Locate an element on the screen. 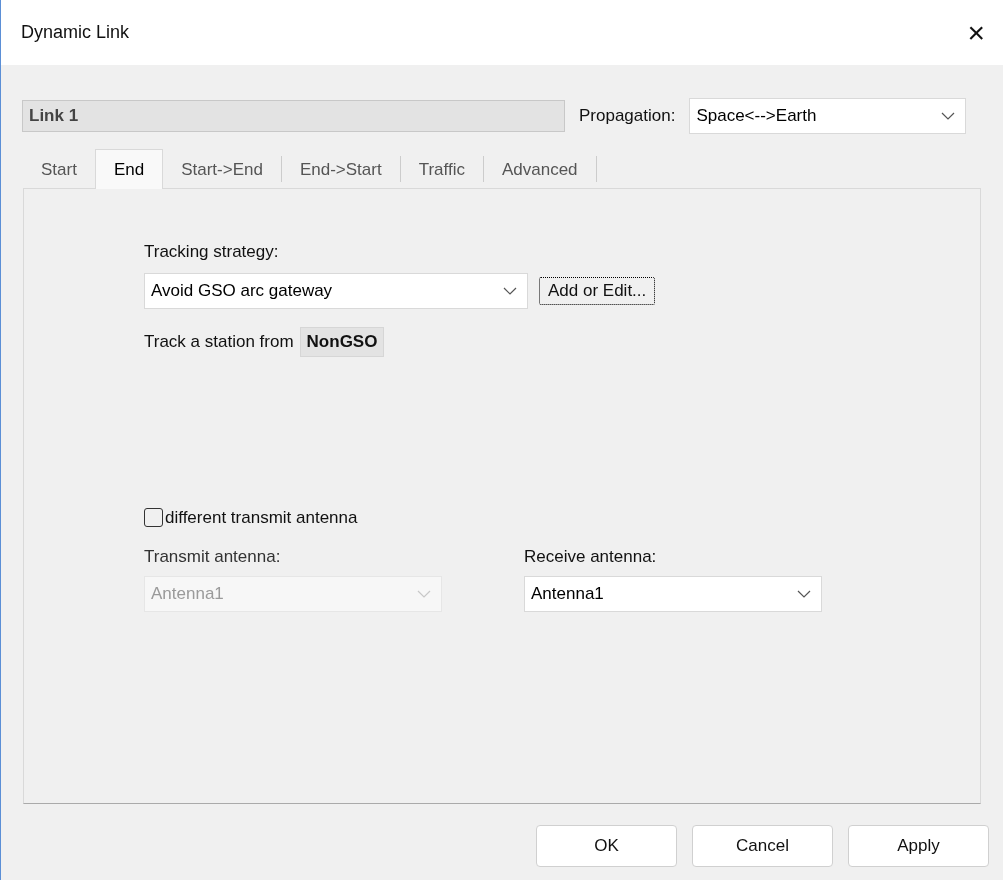 The height and width of the screenshot is (880, 1003). checkbox-label: different transmit antenna is located at coordinates (261, 517).